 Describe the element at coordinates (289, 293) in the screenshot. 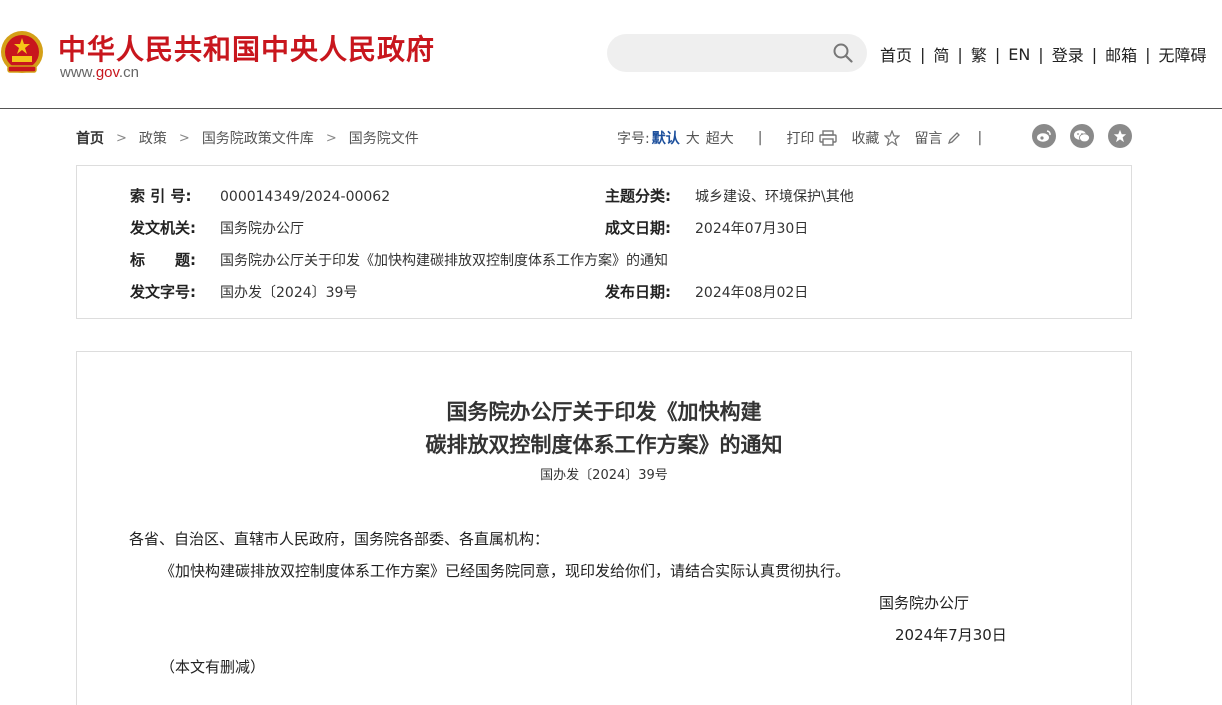

I see `info-value: 国办发〔2024〕39号` at that location.